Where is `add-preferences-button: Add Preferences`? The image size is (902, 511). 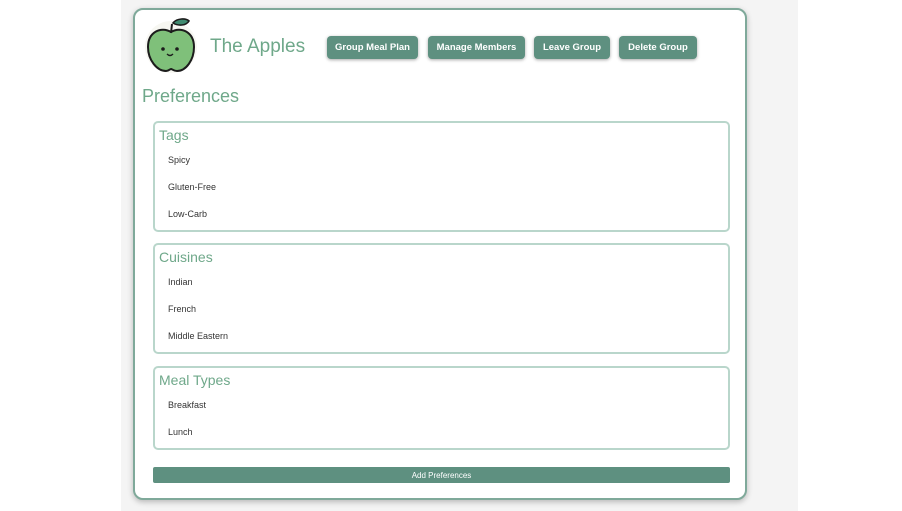
add-preferences-button: Add Preferences is located at coordinates (441, 475).